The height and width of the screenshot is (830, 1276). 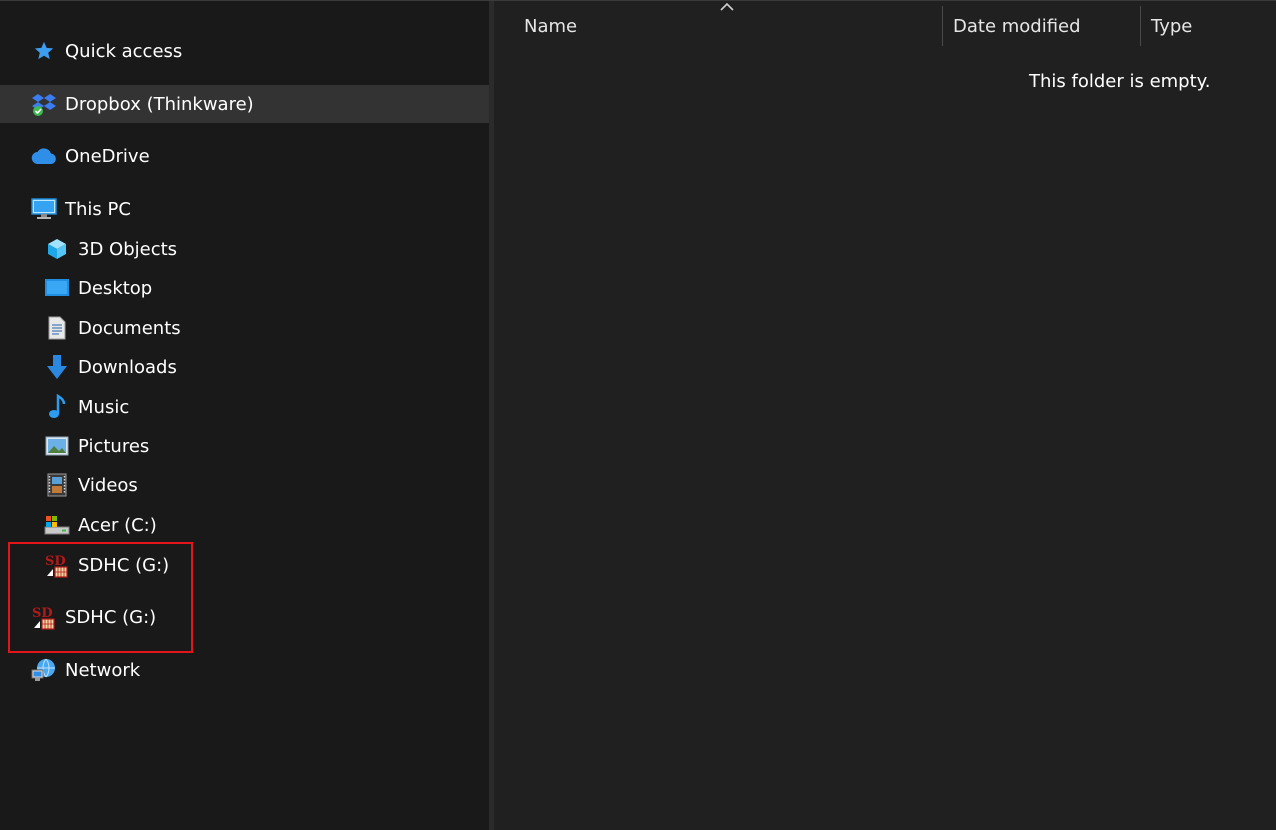 What do you see at coordinates (57, 446) in the screenshot?
I see `picture-icon` at bounding box center [57, 446].